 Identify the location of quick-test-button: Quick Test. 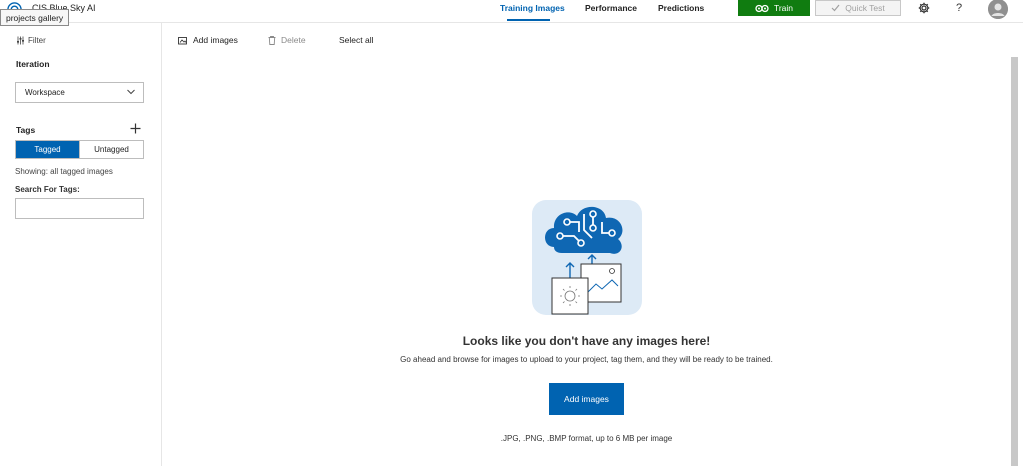
(858, 8).